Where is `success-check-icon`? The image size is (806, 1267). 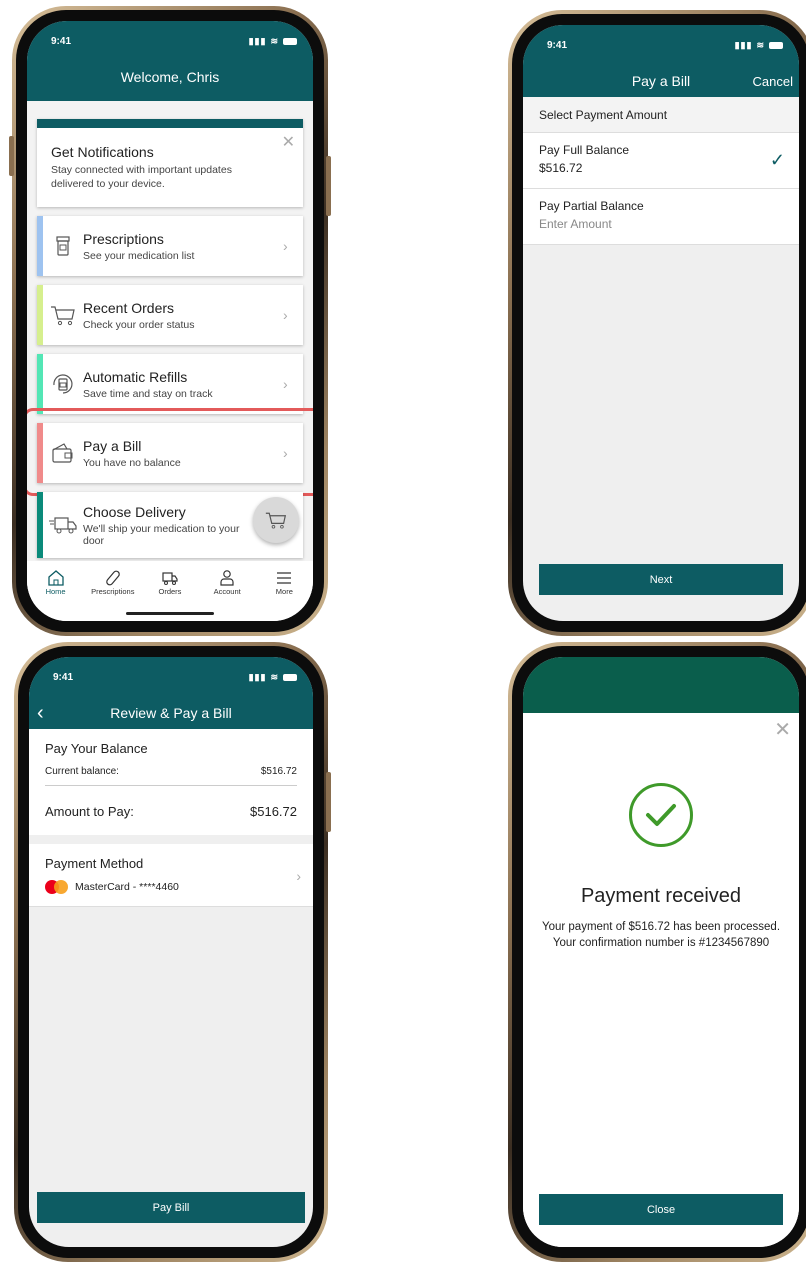 success-check-icon is located at coordinates (661, 815).